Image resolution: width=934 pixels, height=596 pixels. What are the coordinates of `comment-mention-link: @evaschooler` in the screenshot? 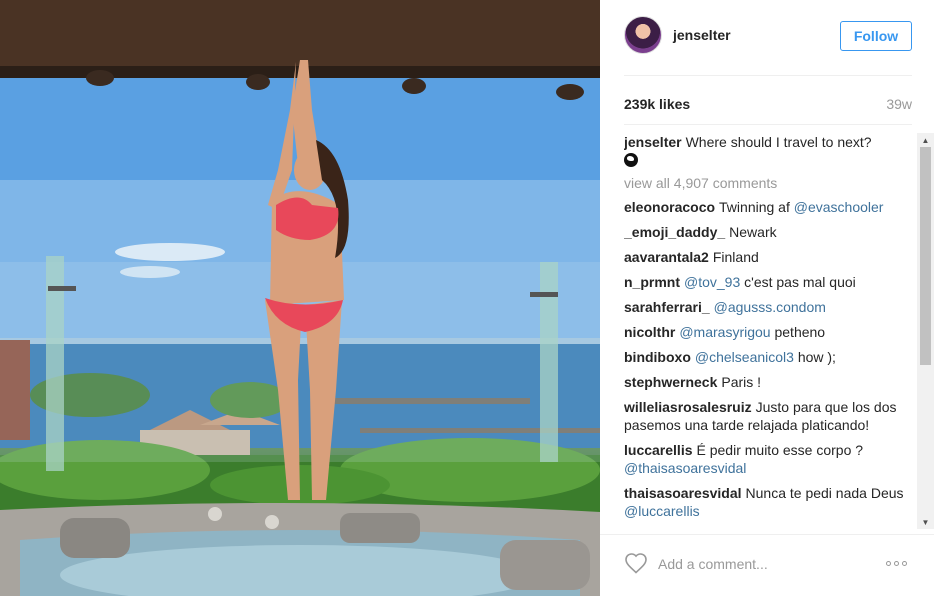 It's located at (839, 207).